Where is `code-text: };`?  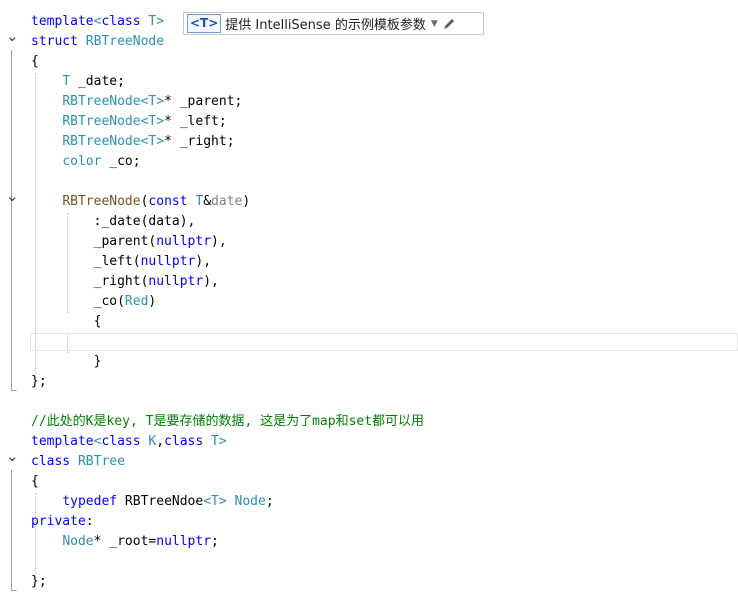
code-text: }; is located at coordinates (39, 382).